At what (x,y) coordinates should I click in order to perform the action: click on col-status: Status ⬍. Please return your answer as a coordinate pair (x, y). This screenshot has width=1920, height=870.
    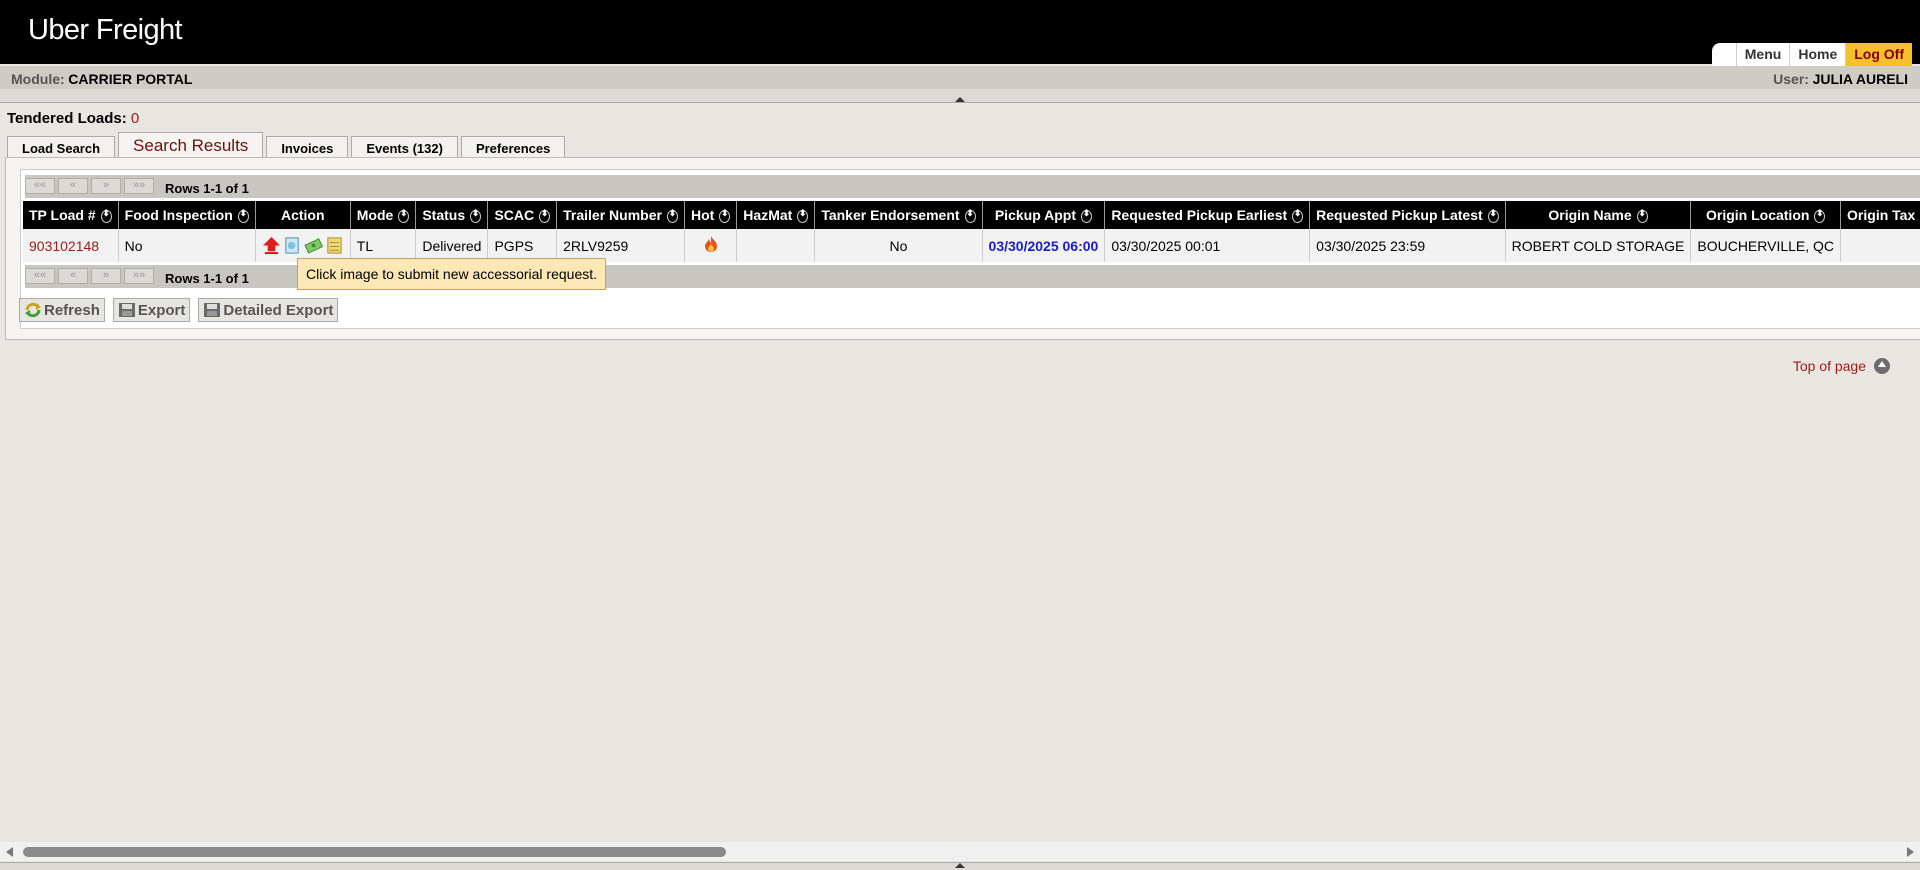
    Looking at the image, I should click on (452, 215).